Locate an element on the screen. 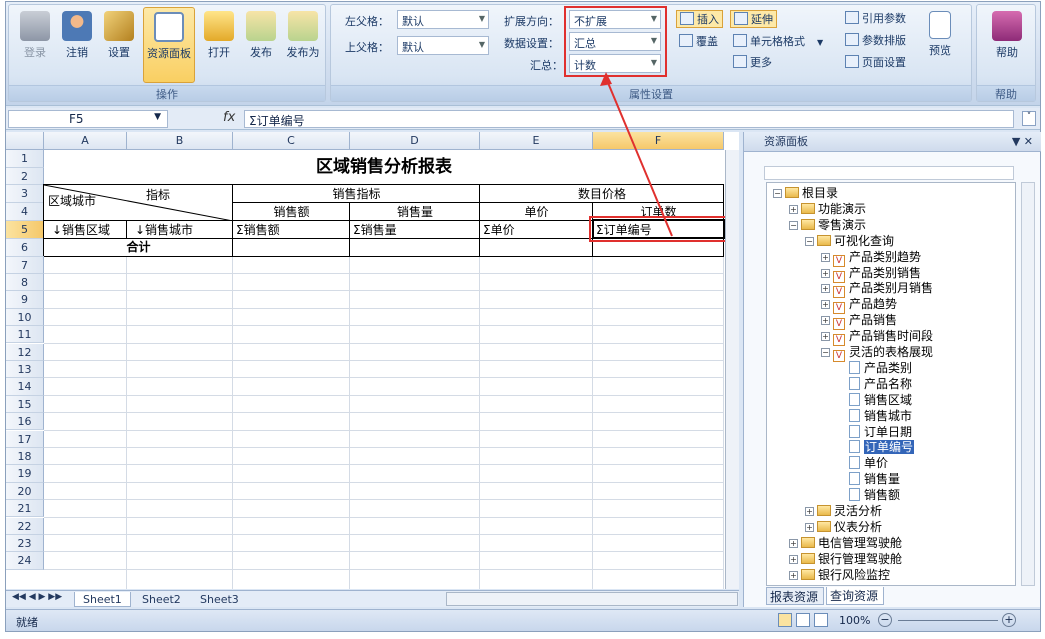  fx-icon: fx is located at coordinates (229, 117).